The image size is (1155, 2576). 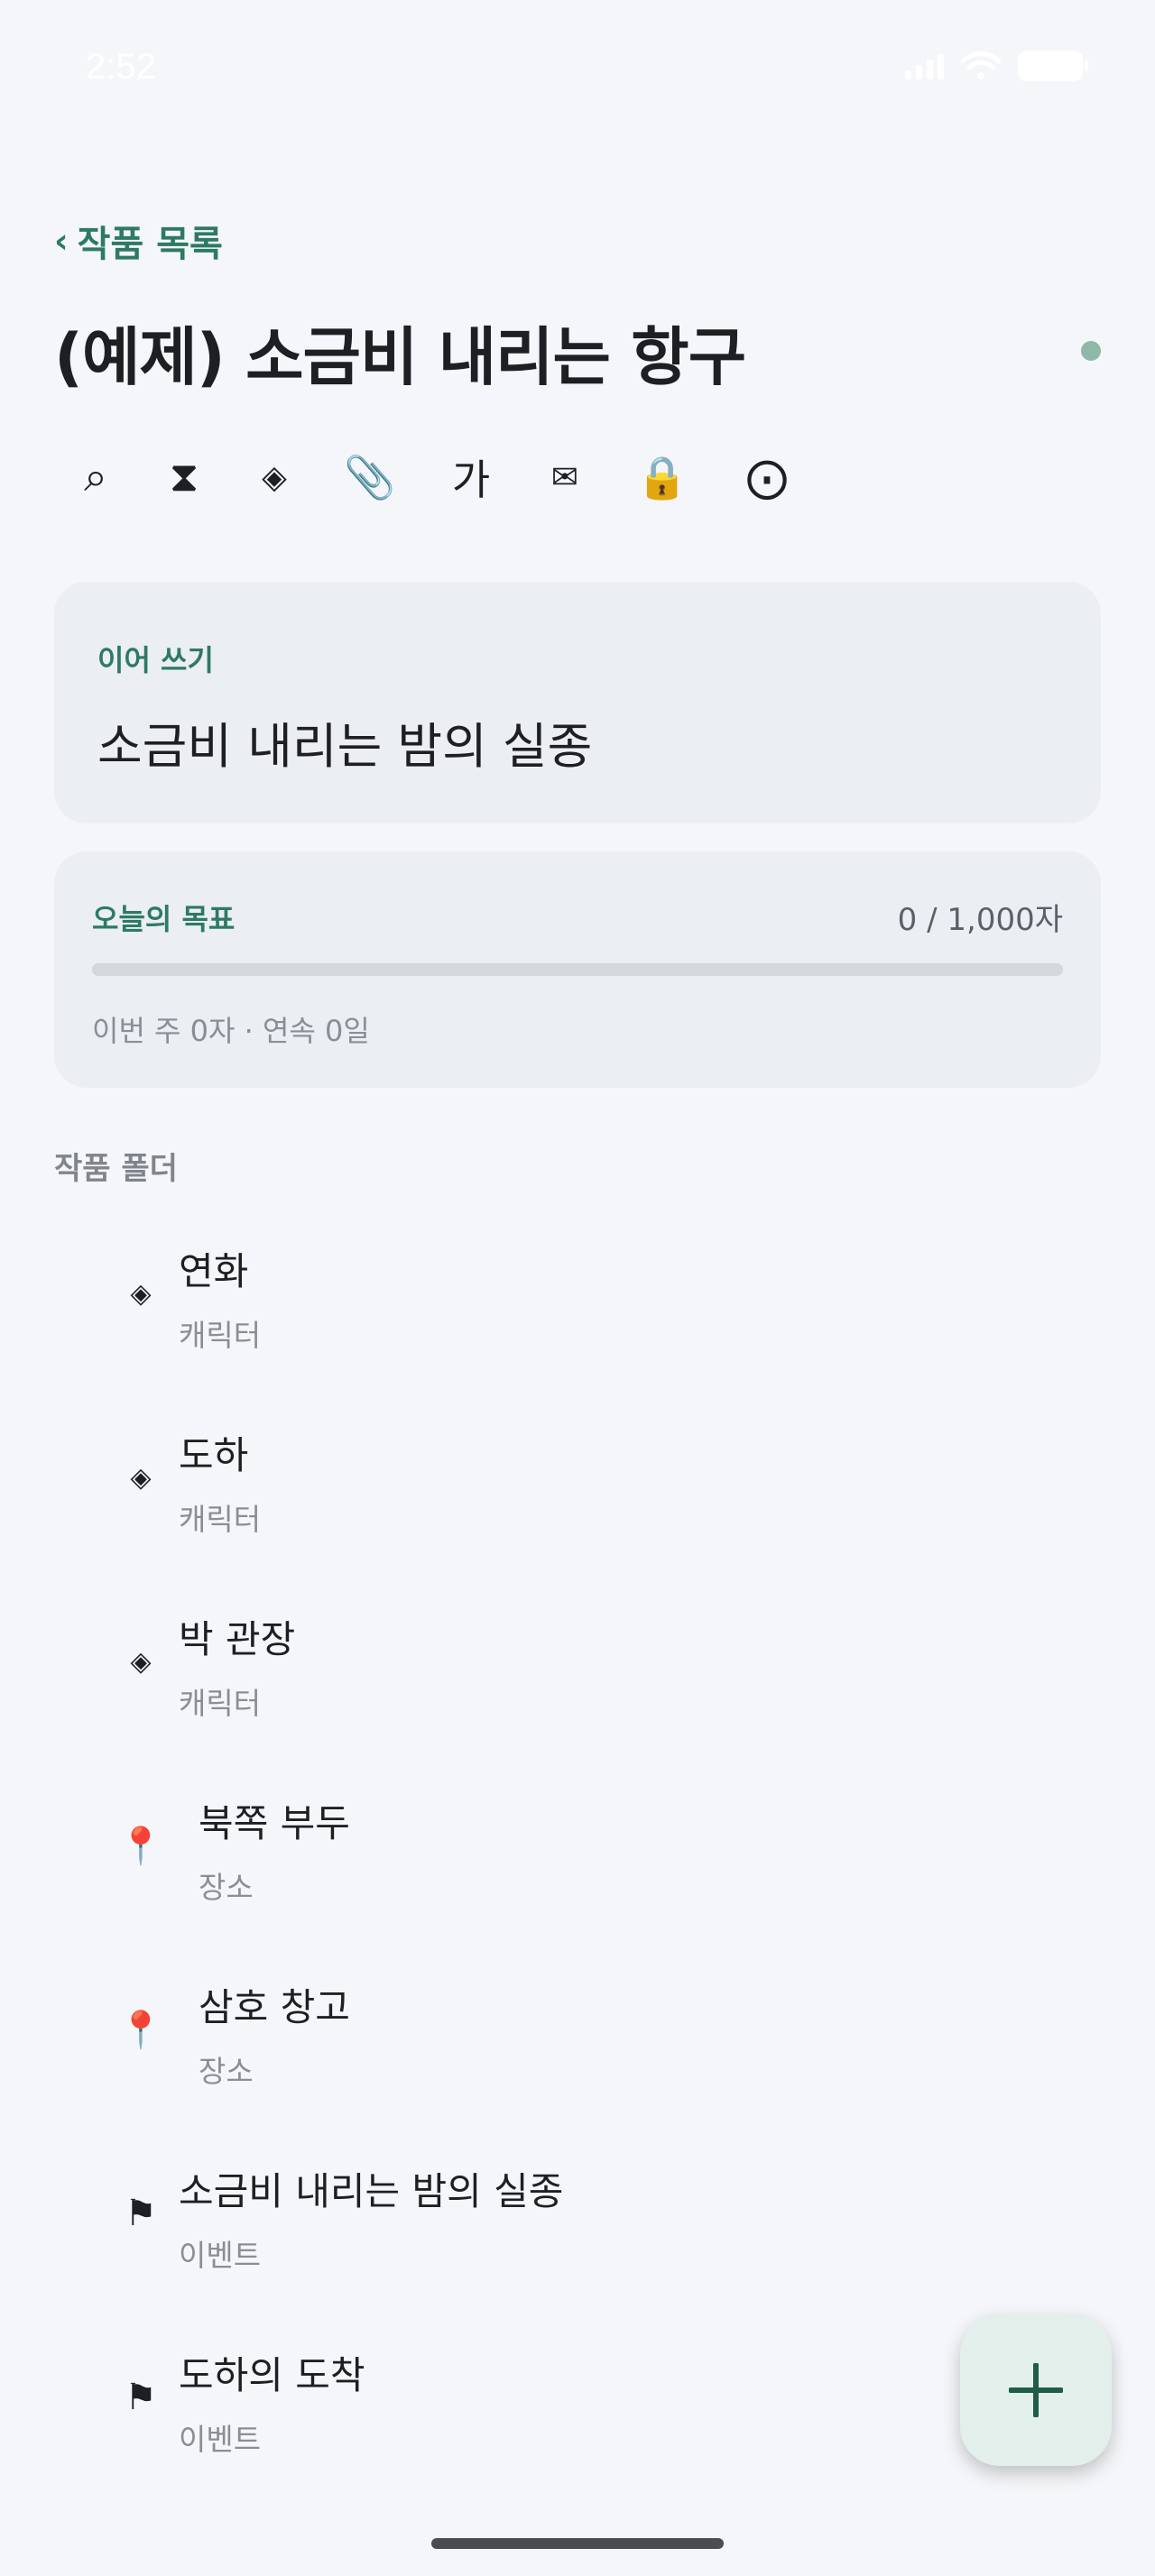 What do you see at coordinates (274, 1823) in the screenshot?
I see `item-name: 북쪽 부두` at bounding box center [274, 1823].